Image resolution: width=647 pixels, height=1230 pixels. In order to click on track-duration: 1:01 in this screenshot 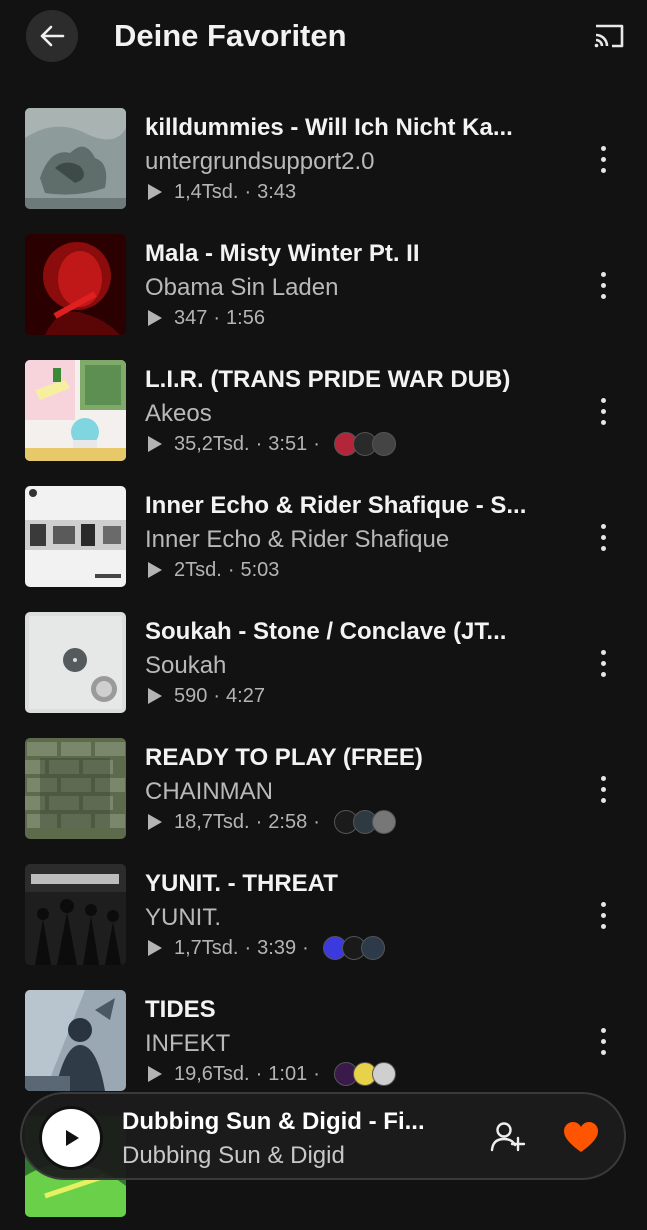, I will do `click(288, 1073)`.